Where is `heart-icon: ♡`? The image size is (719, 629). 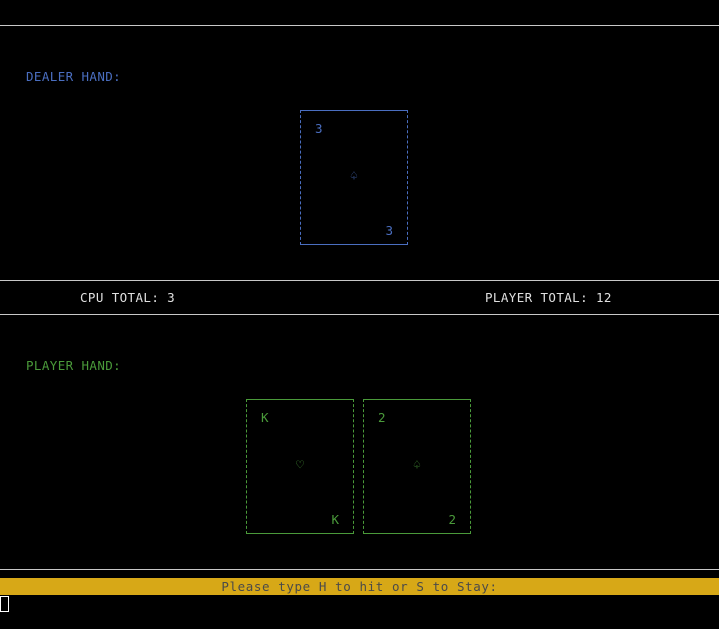
heart-icon: ♡ is located at coordinates (300, 465).